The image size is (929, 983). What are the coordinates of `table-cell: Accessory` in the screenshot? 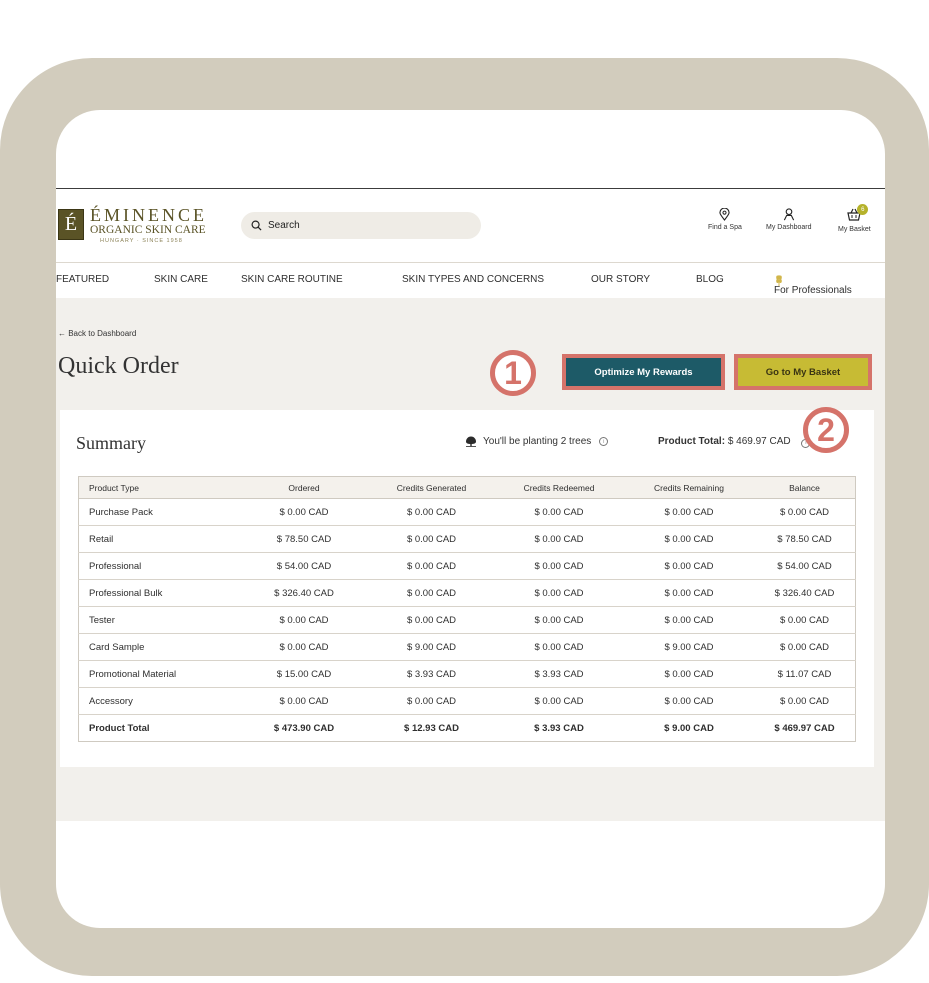 It's located at (158, 701).